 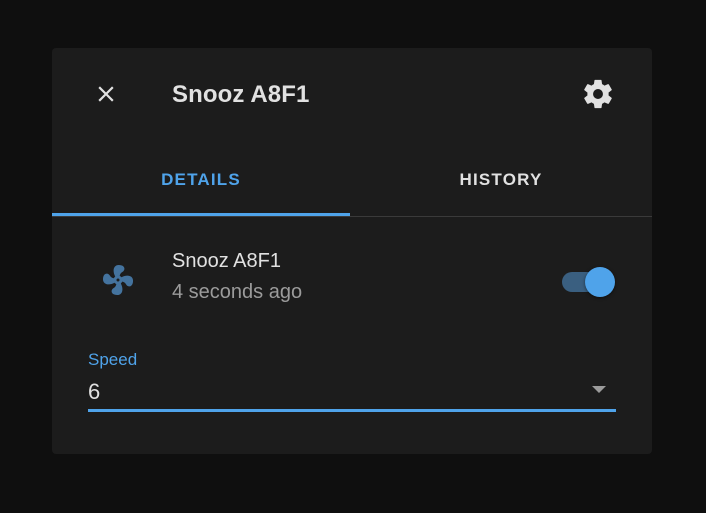 What do you see at coordinates (600, 282) in the screenshot?
I see `toggle-knob` at bounding box center [600, 282].